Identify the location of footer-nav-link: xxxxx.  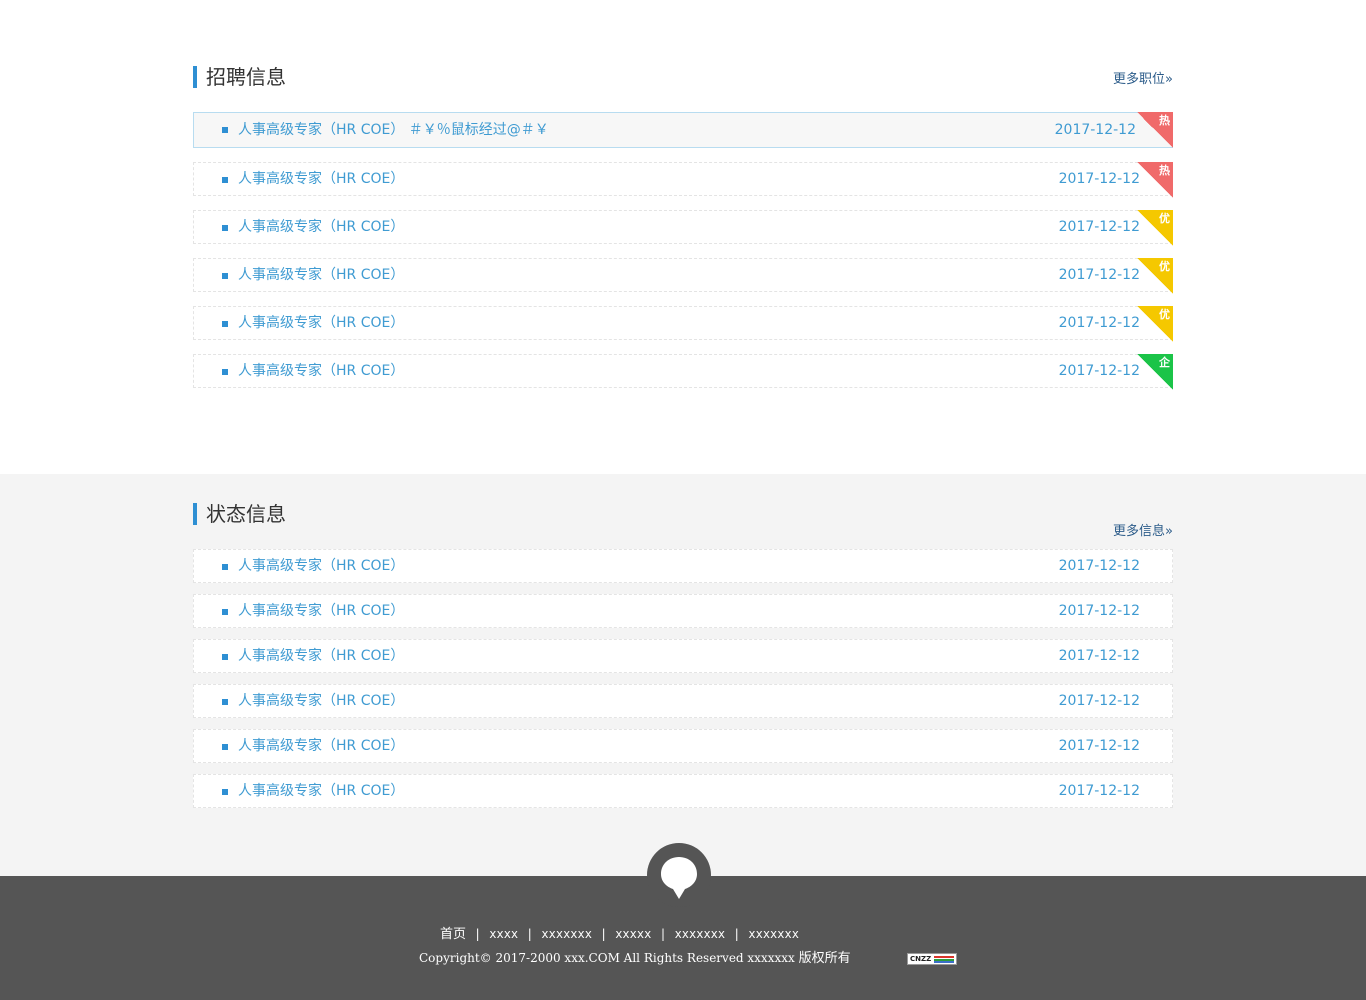
(633, 934).